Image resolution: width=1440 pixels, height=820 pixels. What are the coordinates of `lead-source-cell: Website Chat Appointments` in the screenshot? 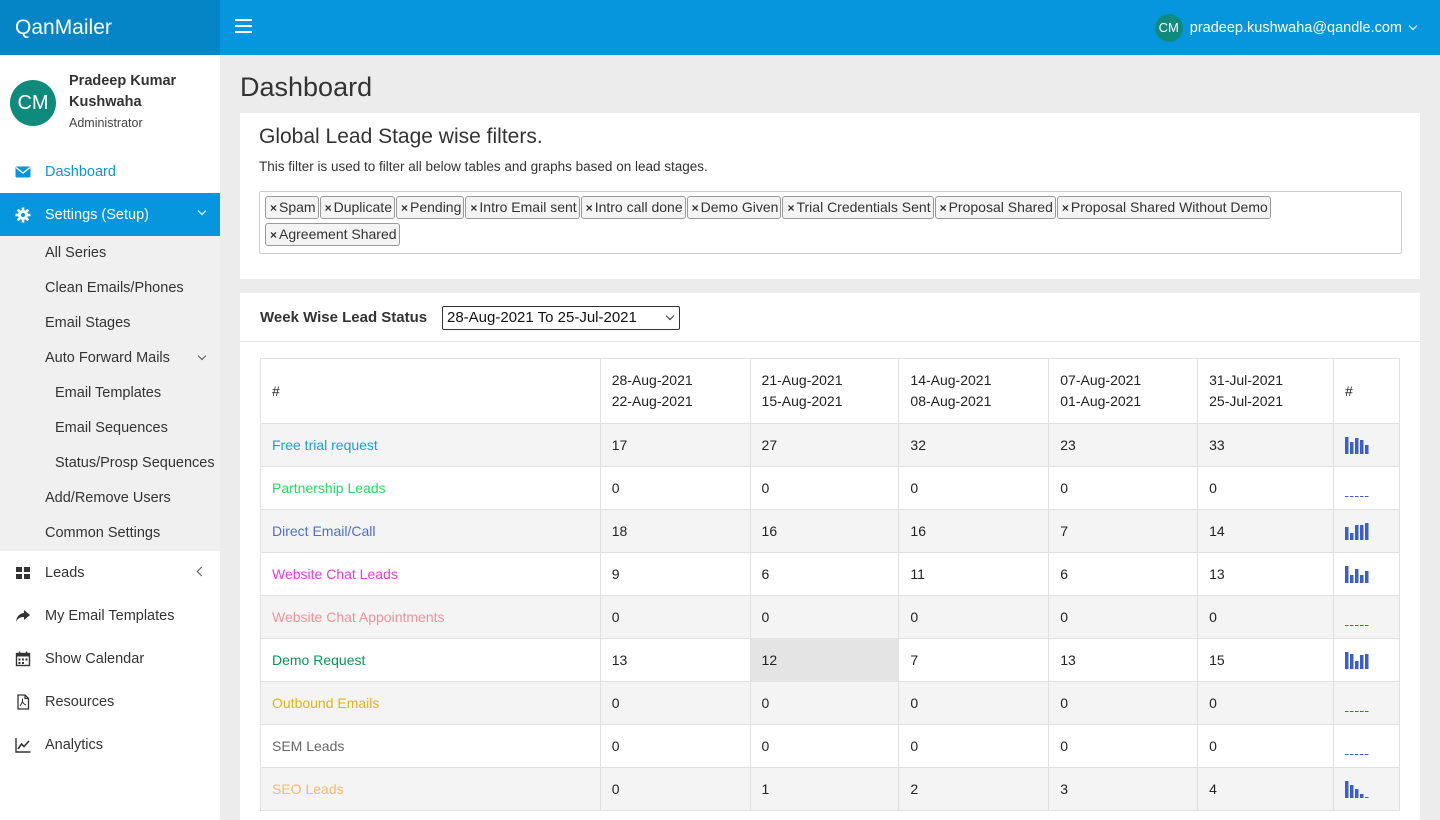 It's located at (430, 617).